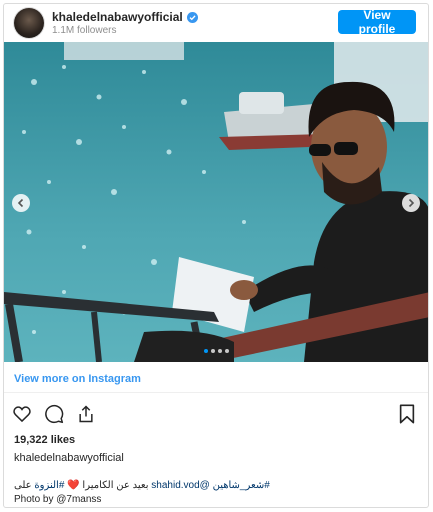 Image resolution: width=433 pixels, height=512 pixels. I want to click on view-profile-button: View profile, so click(377, 22).